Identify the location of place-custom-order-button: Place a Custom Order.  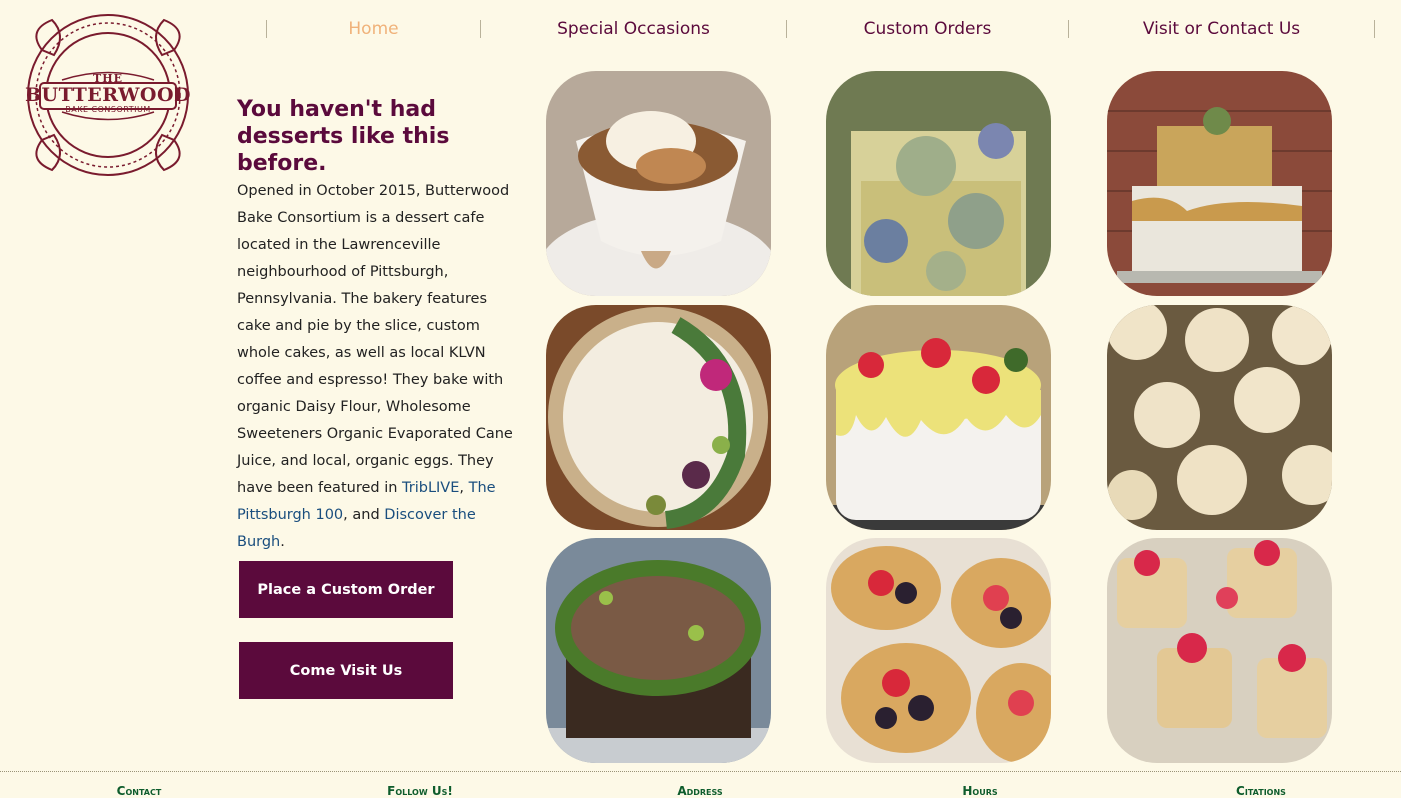
(346, 589).